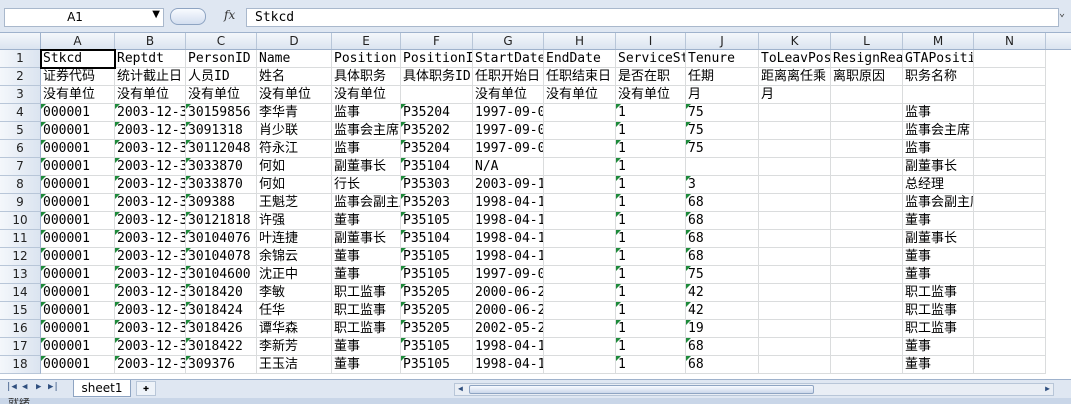  What do you see at coordinates (795, 77) in the screenshot?
I see `cell-k2: 距离离任乘` at bounding box center [795, 77].